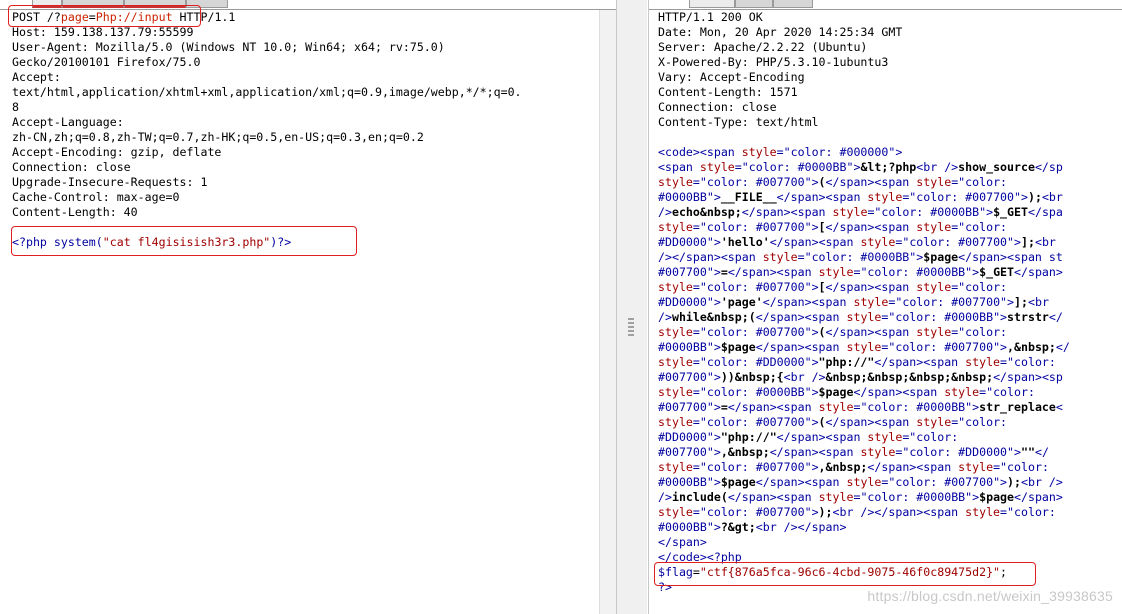 This screenshot has height=614, width=1122. Describe the element at coordinates (724, 407) in the screenshot. I see `code-token: =` at that location.